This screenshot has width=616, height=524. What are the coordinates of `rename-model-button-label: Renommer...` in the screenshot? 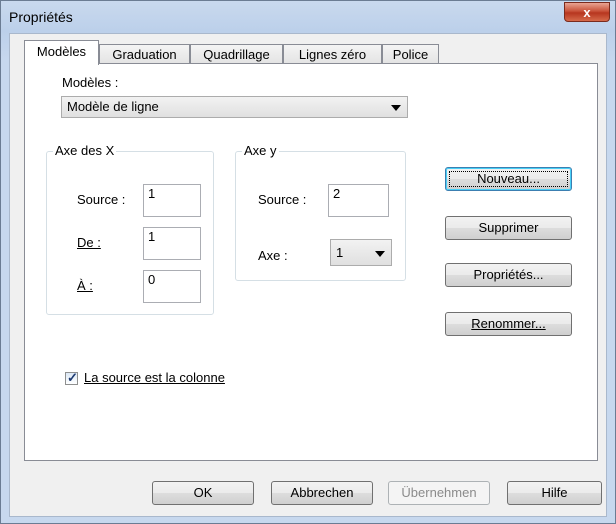 It's located at (508, 323).